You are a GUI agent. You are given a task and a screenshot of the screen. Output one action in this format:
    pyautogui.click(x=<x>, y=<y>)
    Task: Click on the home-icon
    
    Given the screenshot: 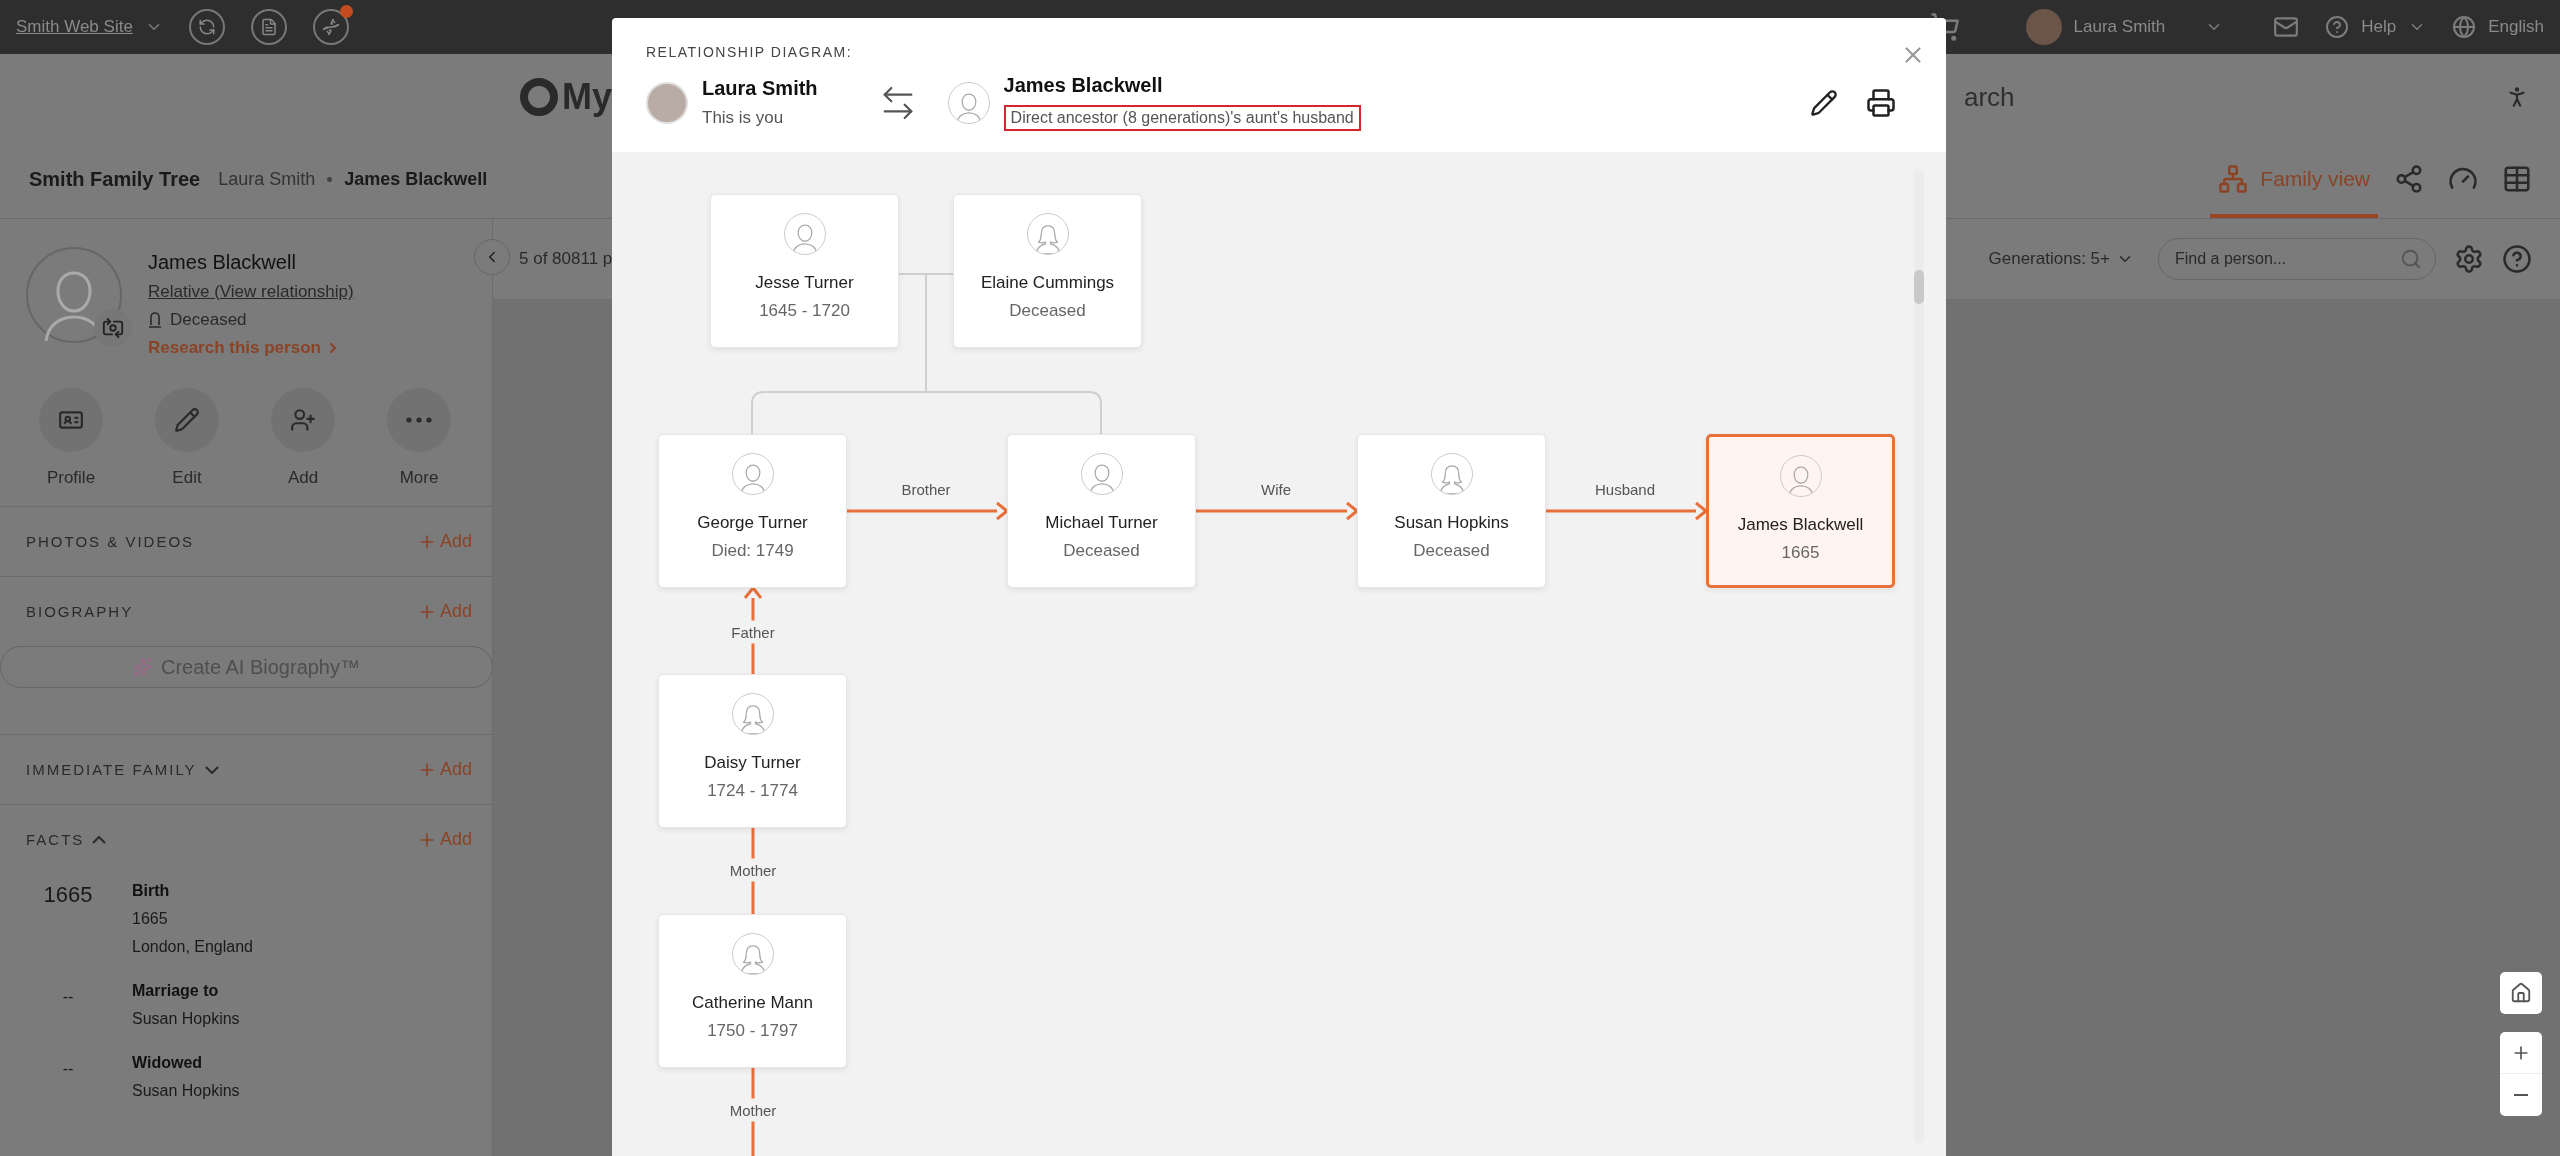 What is the action you would take?
    pyautogui.click(x=2521, y=993)
    